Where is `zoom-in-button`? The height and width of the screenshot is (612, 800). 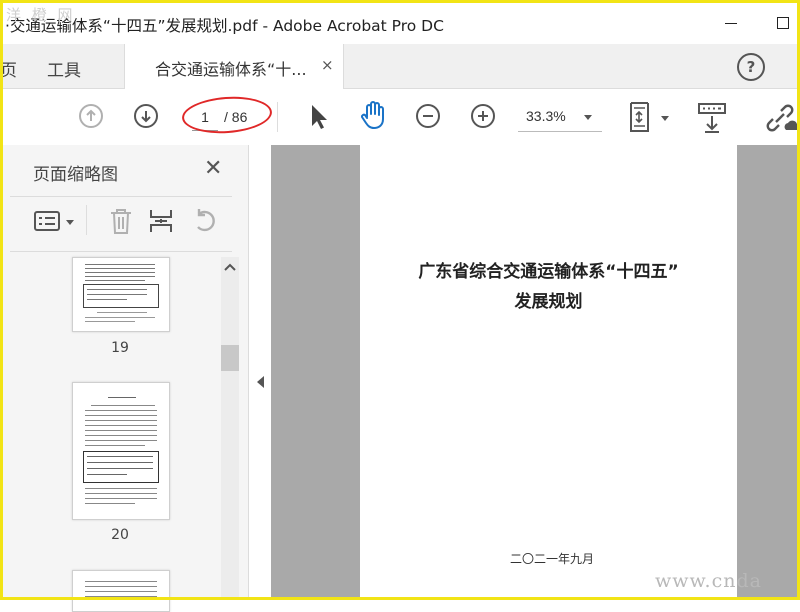 zoom-in-button is located at coordinates (483, 116).